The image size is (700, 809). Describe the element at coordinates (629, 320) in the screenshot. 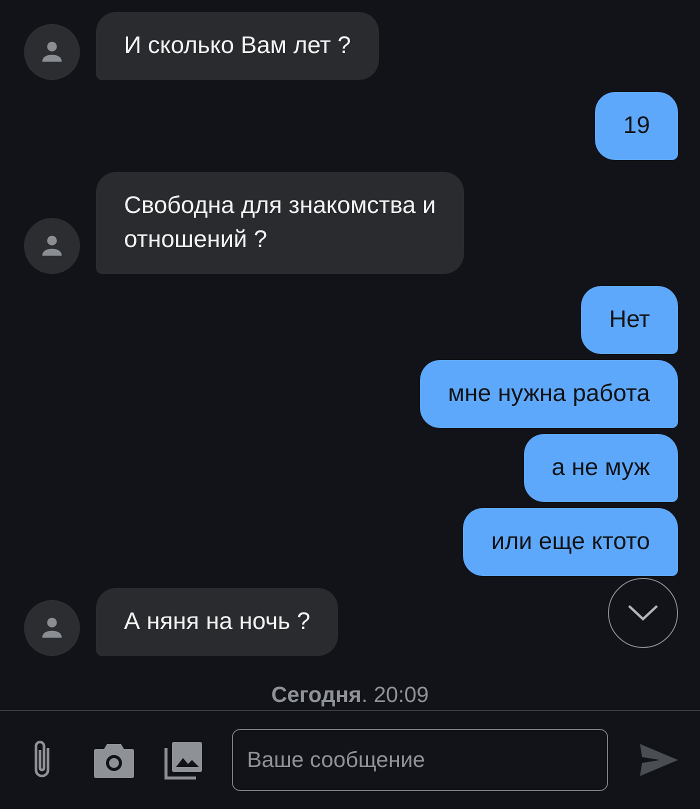

I see `message-bubble: Нет` at that location.